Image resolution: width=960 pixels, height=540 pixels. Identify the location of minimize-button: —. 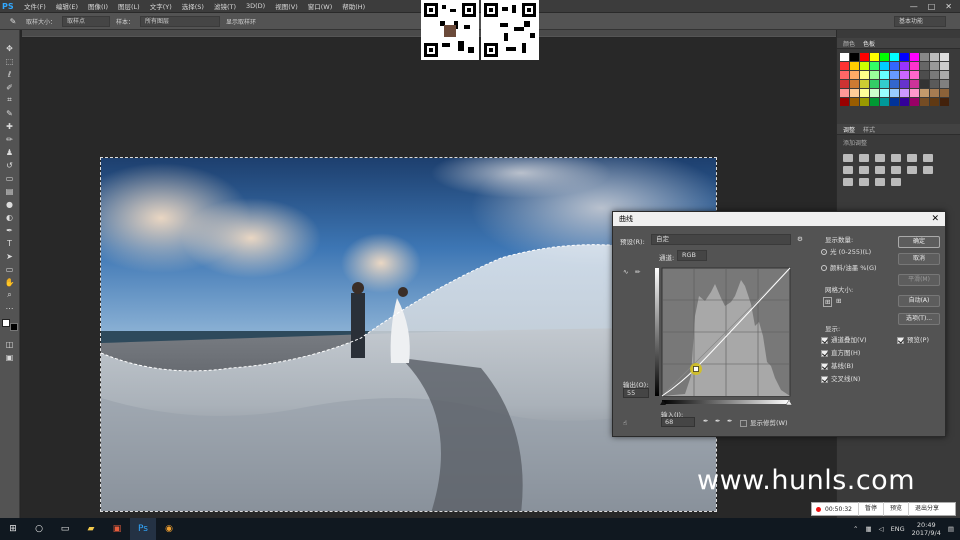
(914, 6).